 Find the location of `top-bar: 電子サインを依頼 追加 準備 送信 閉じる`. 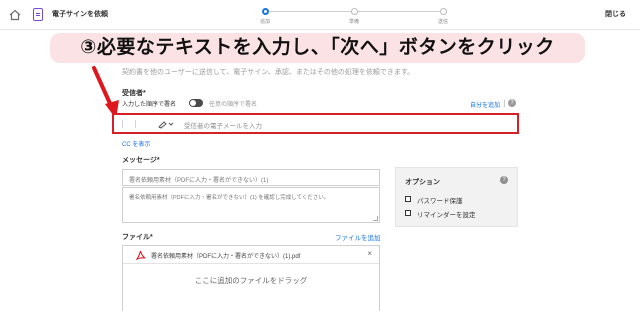

top-bar: 電子サインを依頼 追加 準備 送信 閉じる is located at coordinates (320, 15).